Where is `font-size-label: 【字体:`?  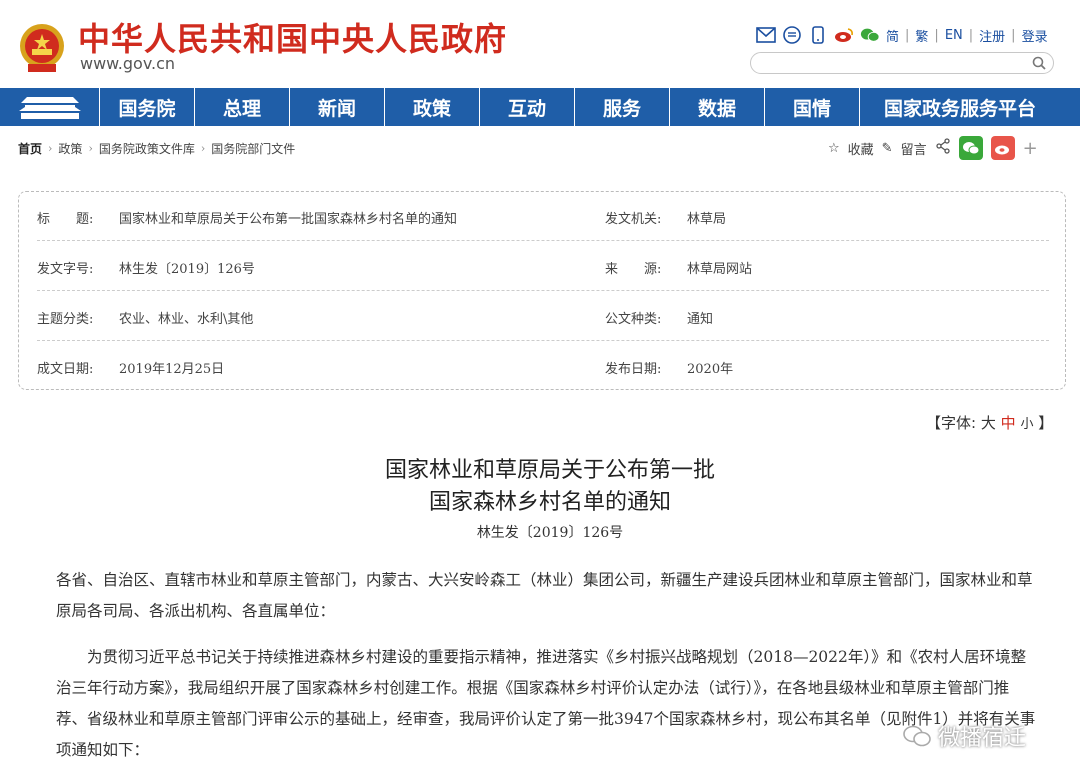 font-size-label: 【字体: is located at coordinates (951, 423).